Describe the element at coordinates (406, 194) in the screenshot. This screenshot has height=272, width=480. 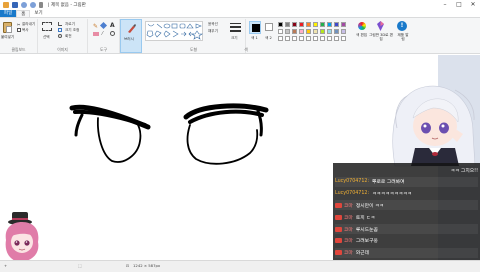
I see `chat-message: Lucy0704712: ㅋㅋㅋㅋㅋㅋㅋㅋㅋ` at that location.